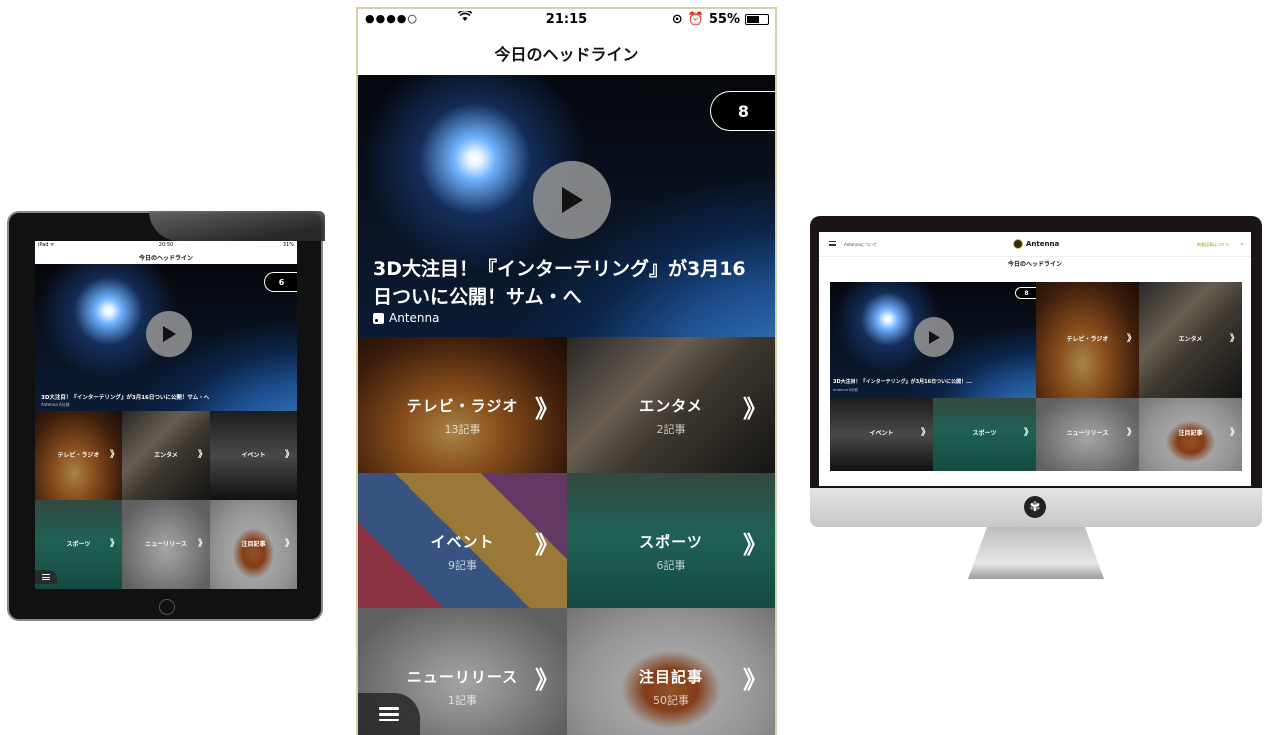  I want to click on tablet-category-tile: 注目記事 》, so click(253, 544).